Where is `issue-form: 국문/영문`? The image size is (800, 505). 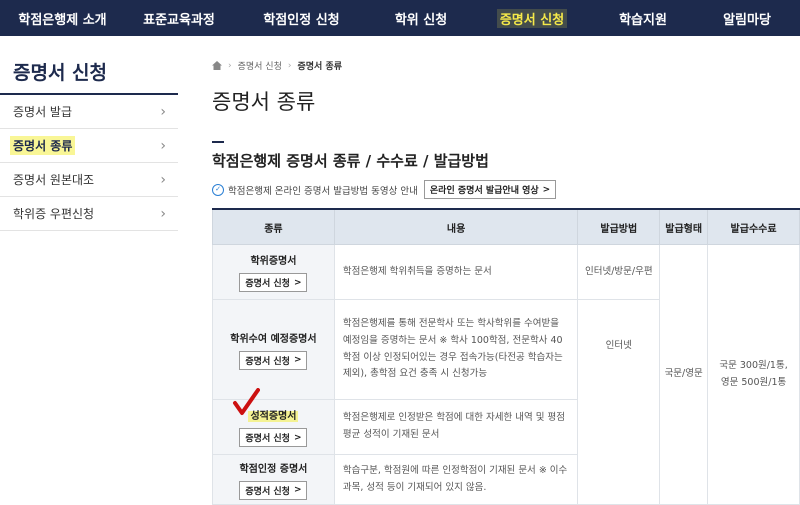
issue-form: 국문/영문 is located at coordinates (684, 374).